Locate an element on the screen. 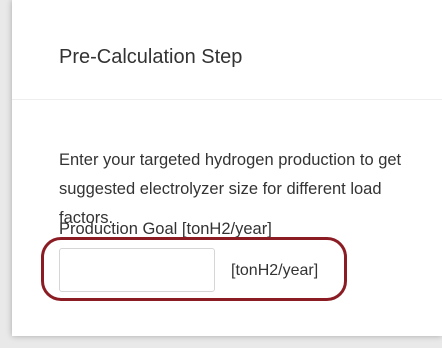  production-goal-input is located at coordinates (137, 270).